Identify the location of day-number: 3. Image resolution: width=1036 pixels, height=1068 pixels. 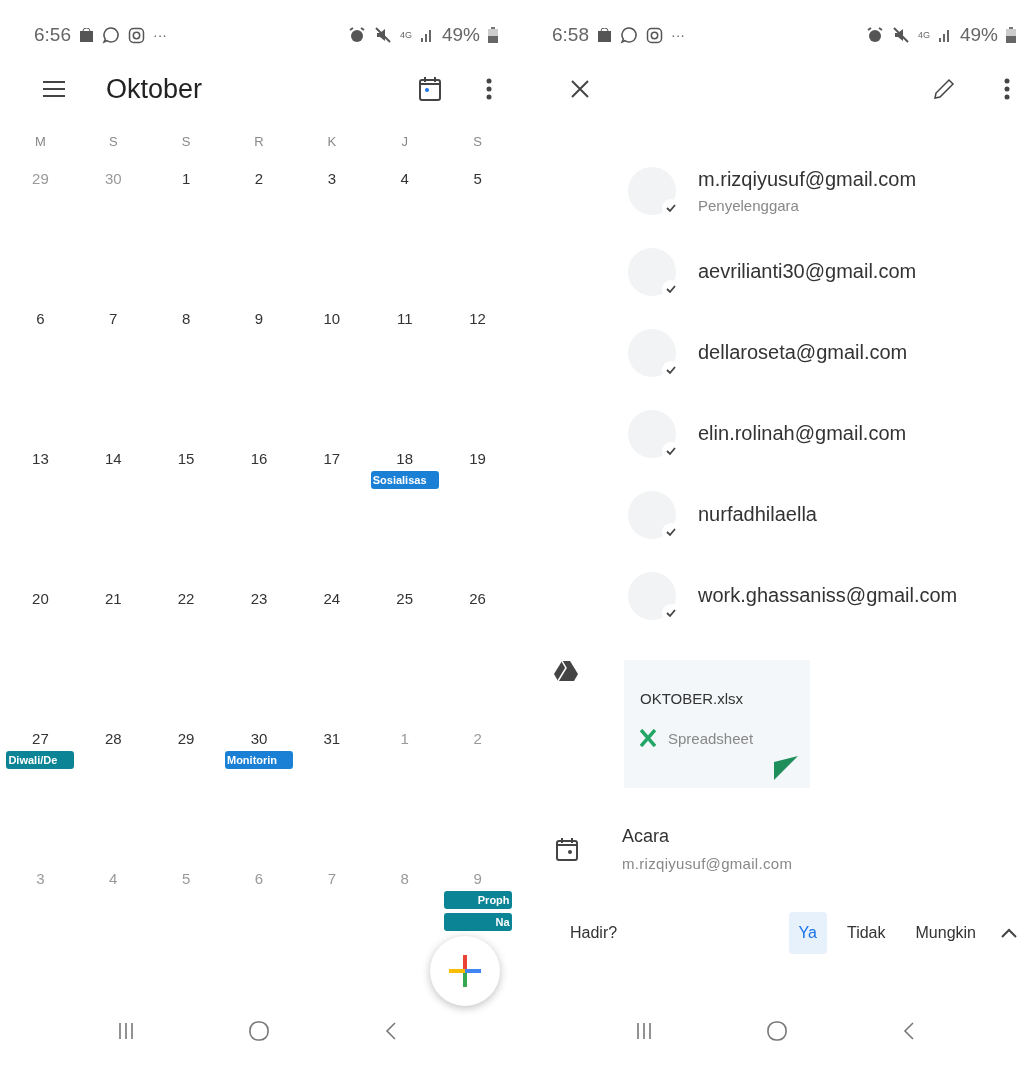
(331, 178).